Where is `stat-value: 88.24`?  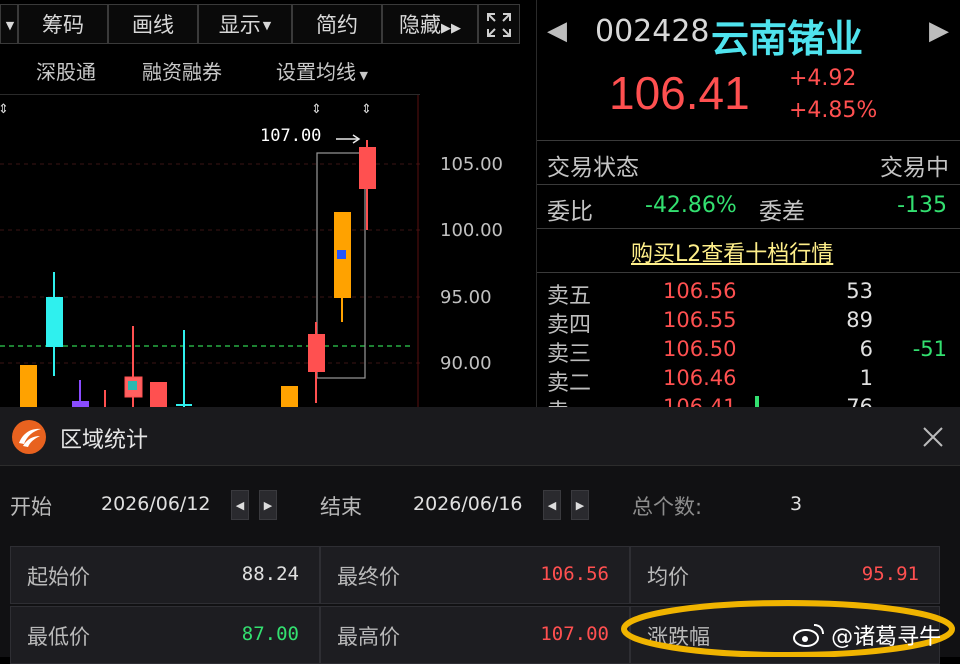
stat-value: 88.24 is located at coordinates (270, 574).